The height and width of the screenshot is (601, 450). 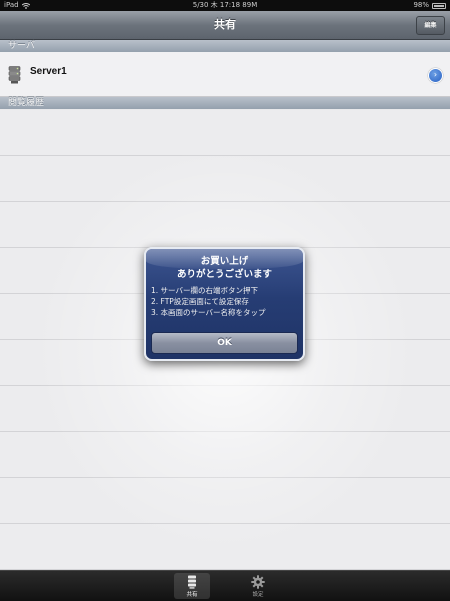 What do you see at coordinates (224, 274) in the screenshot?
I see `alert-title-line2: ありがとうございます` at bounding box center [224, 274].